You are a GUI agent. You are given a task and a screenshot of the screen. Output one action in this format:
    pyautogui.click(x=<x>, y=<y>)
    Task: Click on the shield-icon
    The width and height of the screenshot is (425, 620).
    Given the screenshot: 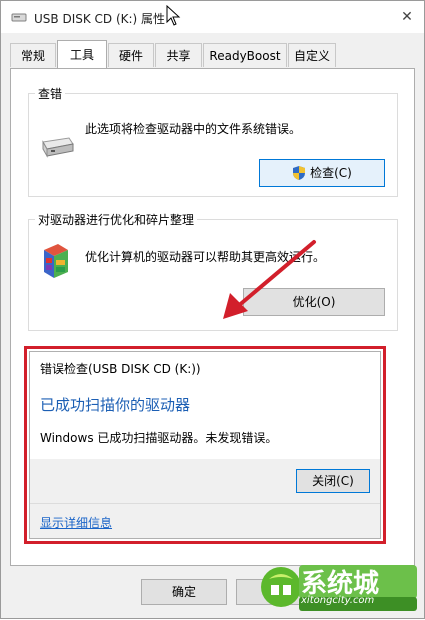 What is the action you would take?
    pyautogui.click(x=299, y=173)
    